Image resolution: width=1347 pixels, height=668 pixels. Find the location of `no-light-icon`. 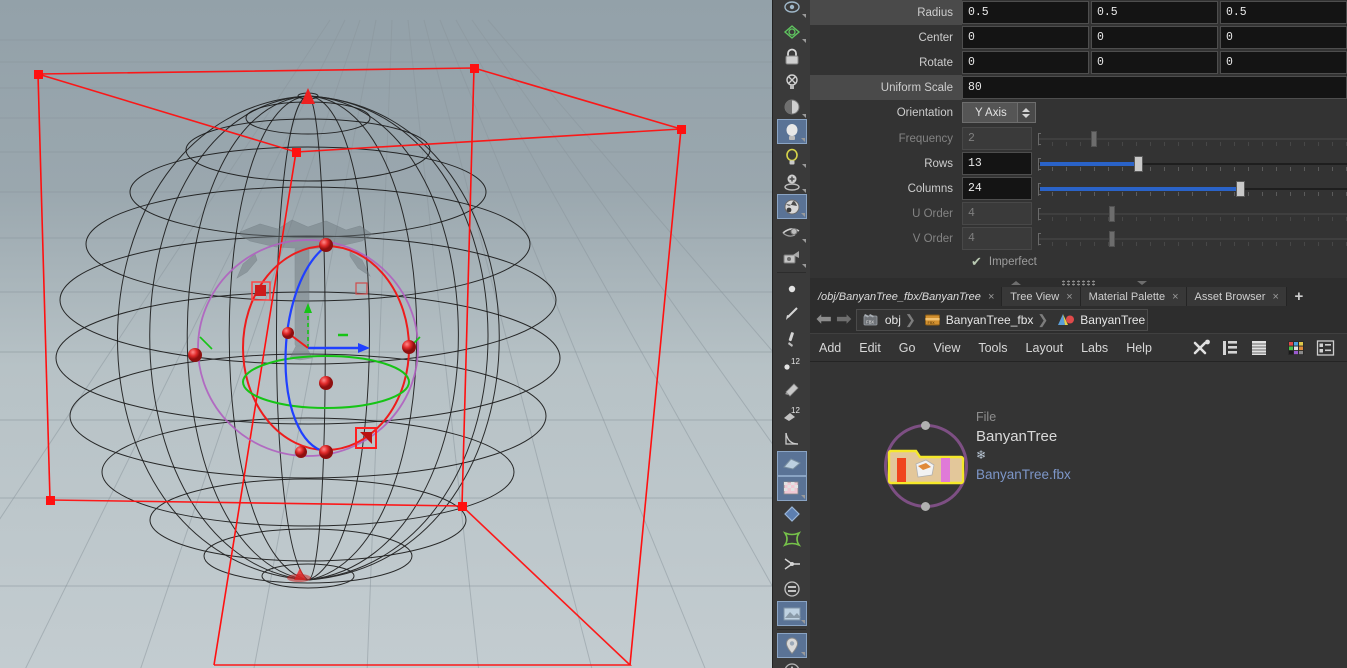

no-light-icon is located at coordinates (792, 81).